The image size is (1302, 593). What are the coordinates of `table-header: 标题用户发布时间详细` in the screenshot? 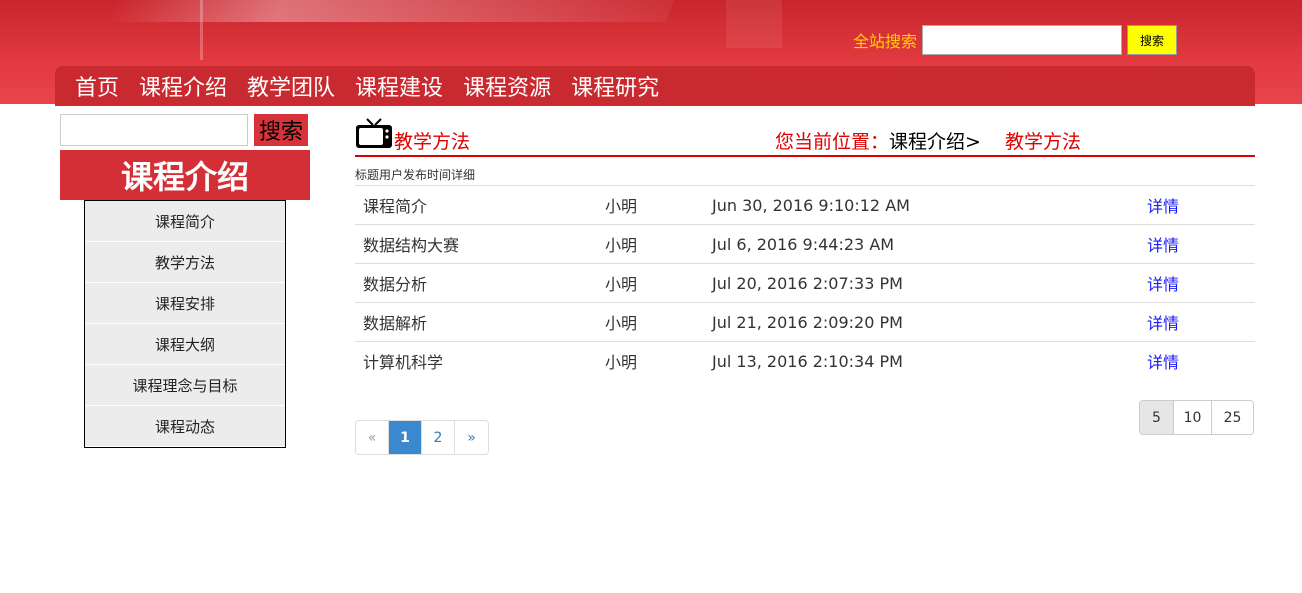 It's located at (415, 175).